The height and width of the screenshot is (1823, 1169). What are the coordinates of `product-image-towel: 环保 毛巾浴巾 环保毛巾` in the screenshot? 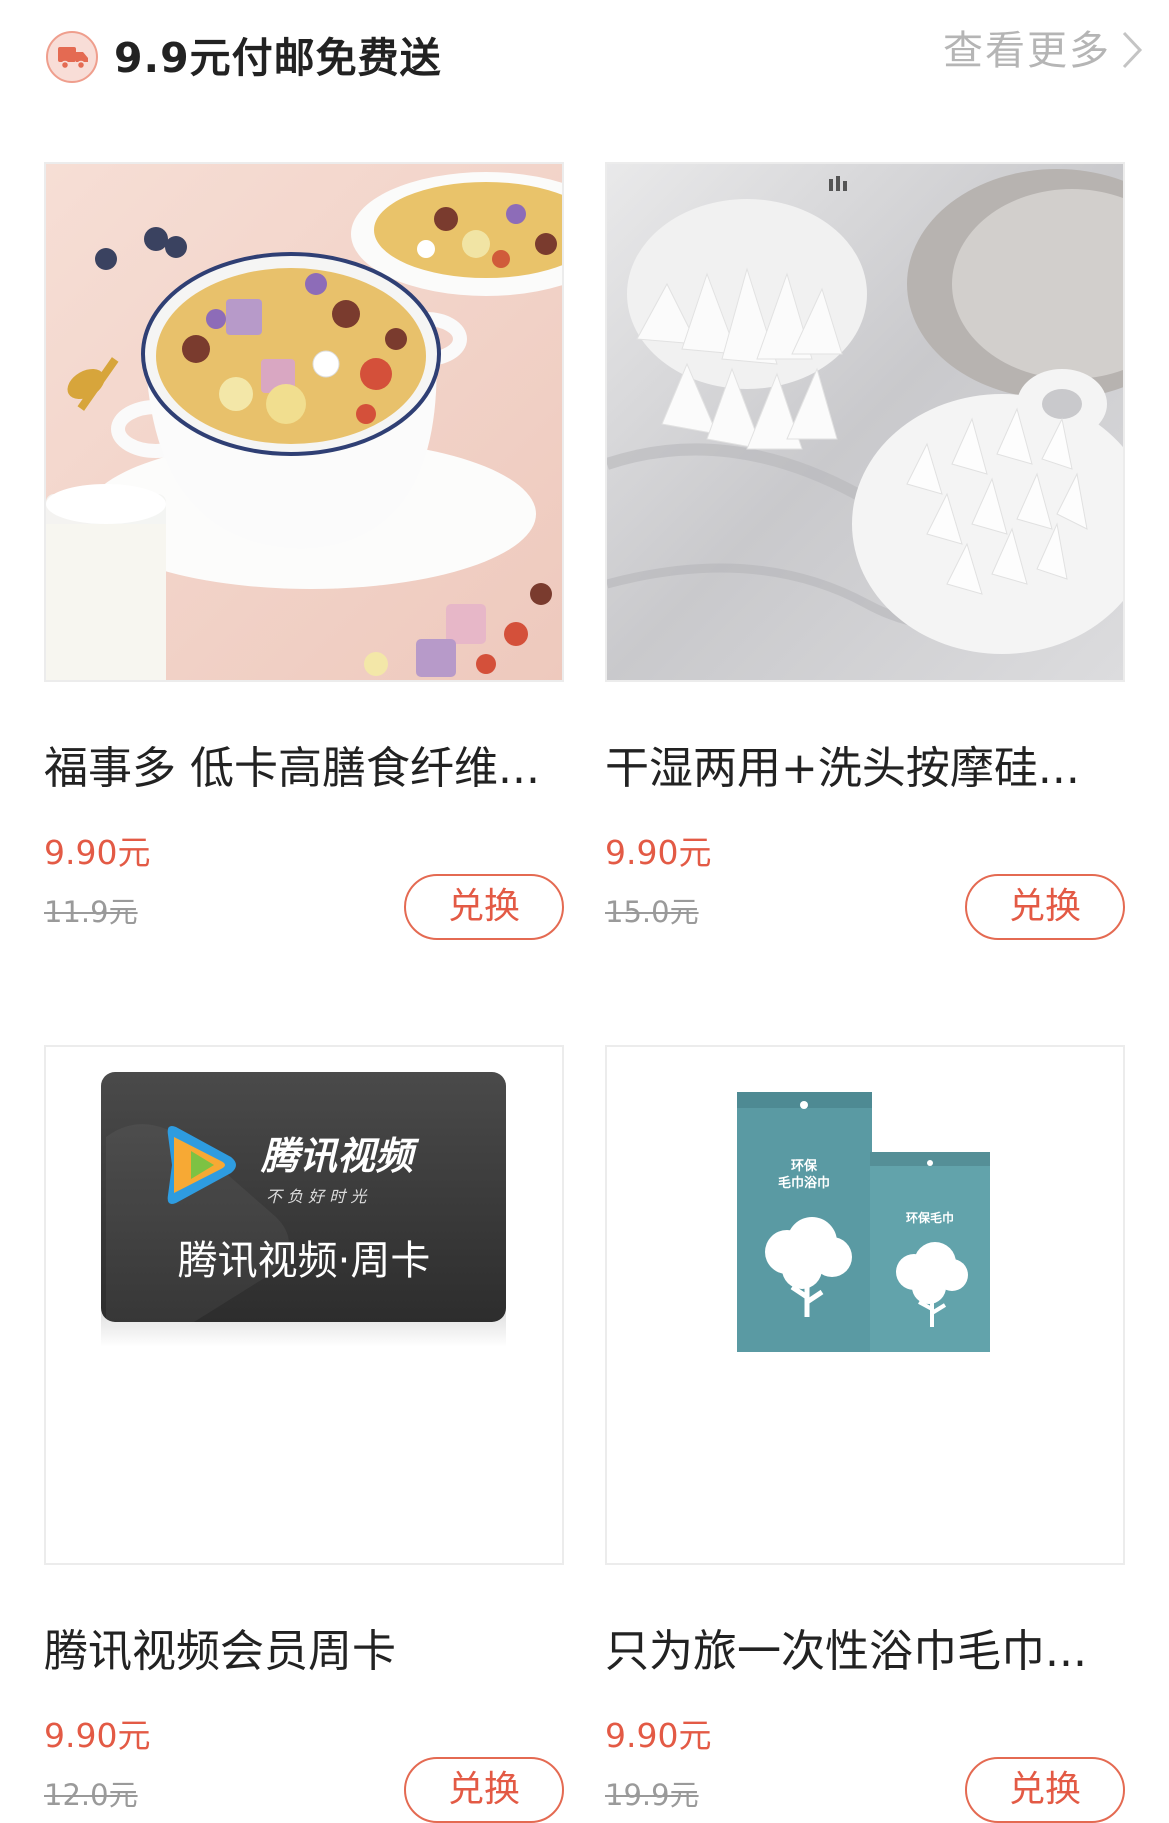 It's located at (865, 1305).